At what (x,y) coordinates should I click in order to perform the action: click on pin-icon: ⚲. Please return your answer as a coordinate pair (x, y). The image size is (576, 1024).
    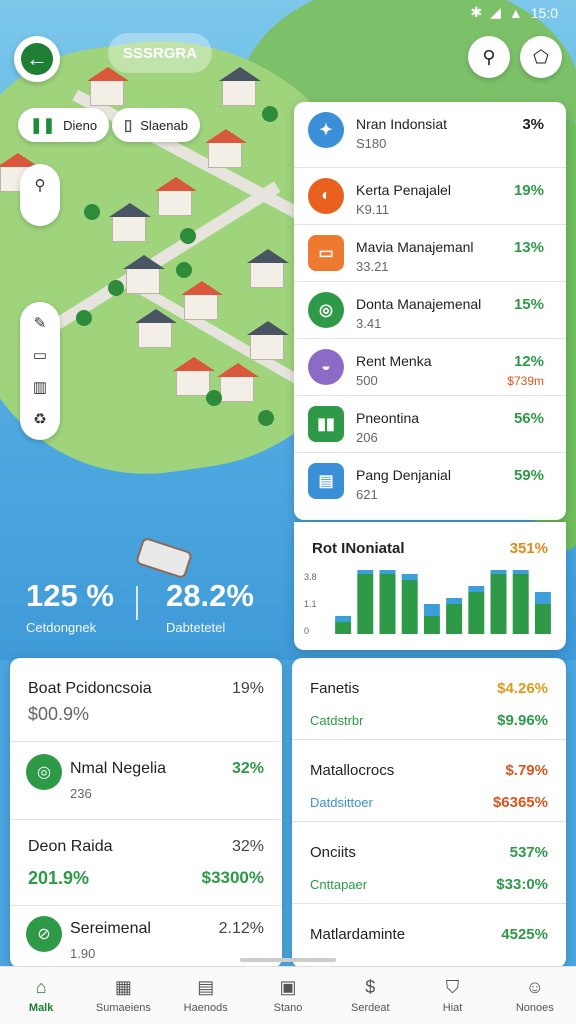
    Looking at the image, I should click on (40, 185).